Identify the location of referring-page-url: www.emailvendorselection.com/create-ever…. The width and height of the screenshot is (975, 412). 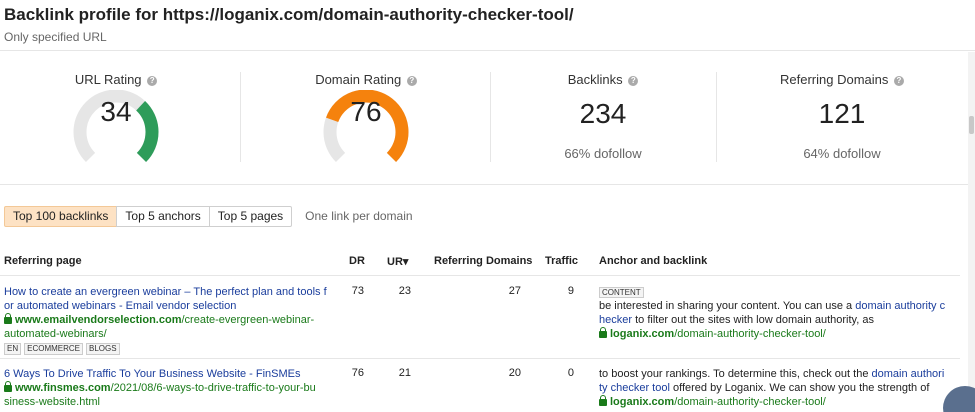
(169, 327).